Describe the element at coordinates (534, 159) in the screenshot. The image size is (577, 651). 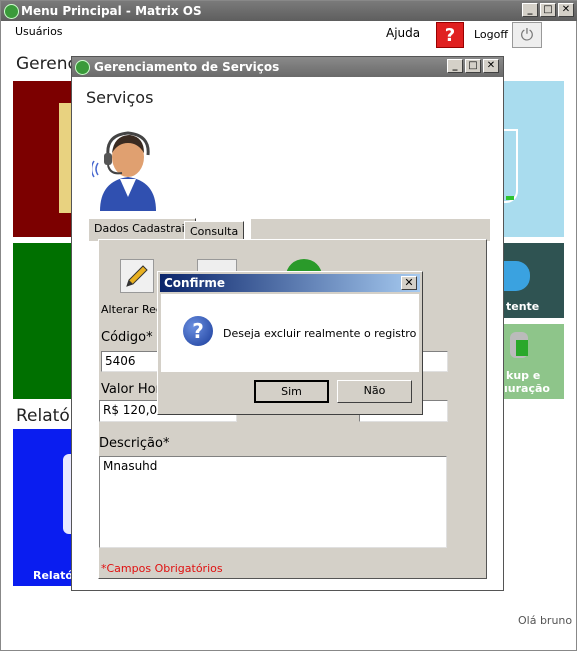
I see `tile-light-blue` at that location.